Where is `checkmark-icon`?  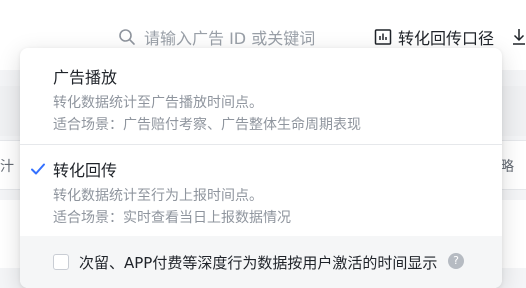
checkmark-icon is located at coordinates (38, 169).